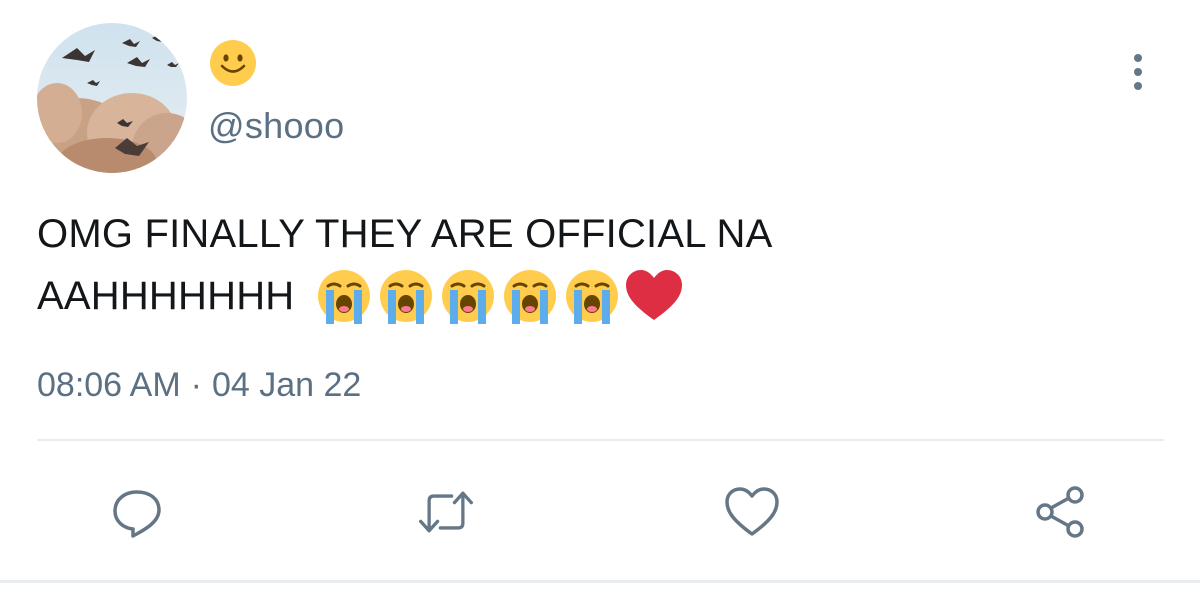 This screenshot has height=600, width=1200. What do you see at coordinates (166, 296) in the screenshot?
I see `tweet-text-line-2: AAHHHHHHH` at bounding box center [166, 296].